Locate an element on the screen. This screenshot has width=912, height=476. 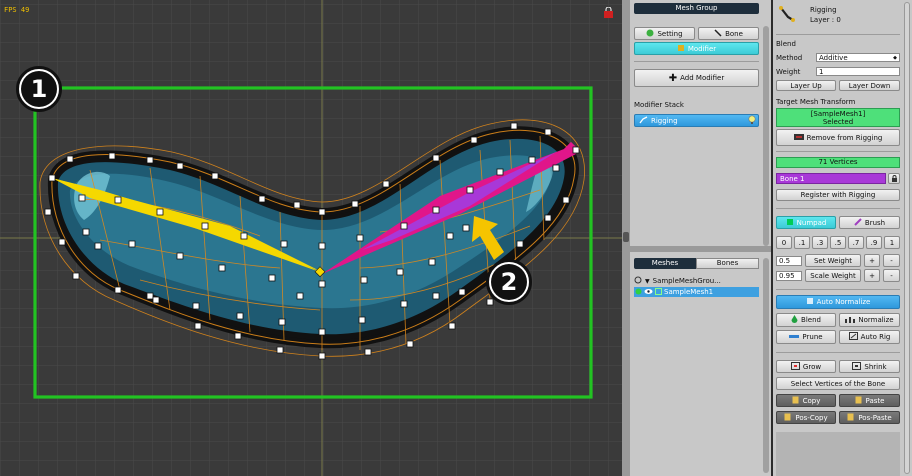
method-select: Additive ◆ is located at coordinates (858, 57).